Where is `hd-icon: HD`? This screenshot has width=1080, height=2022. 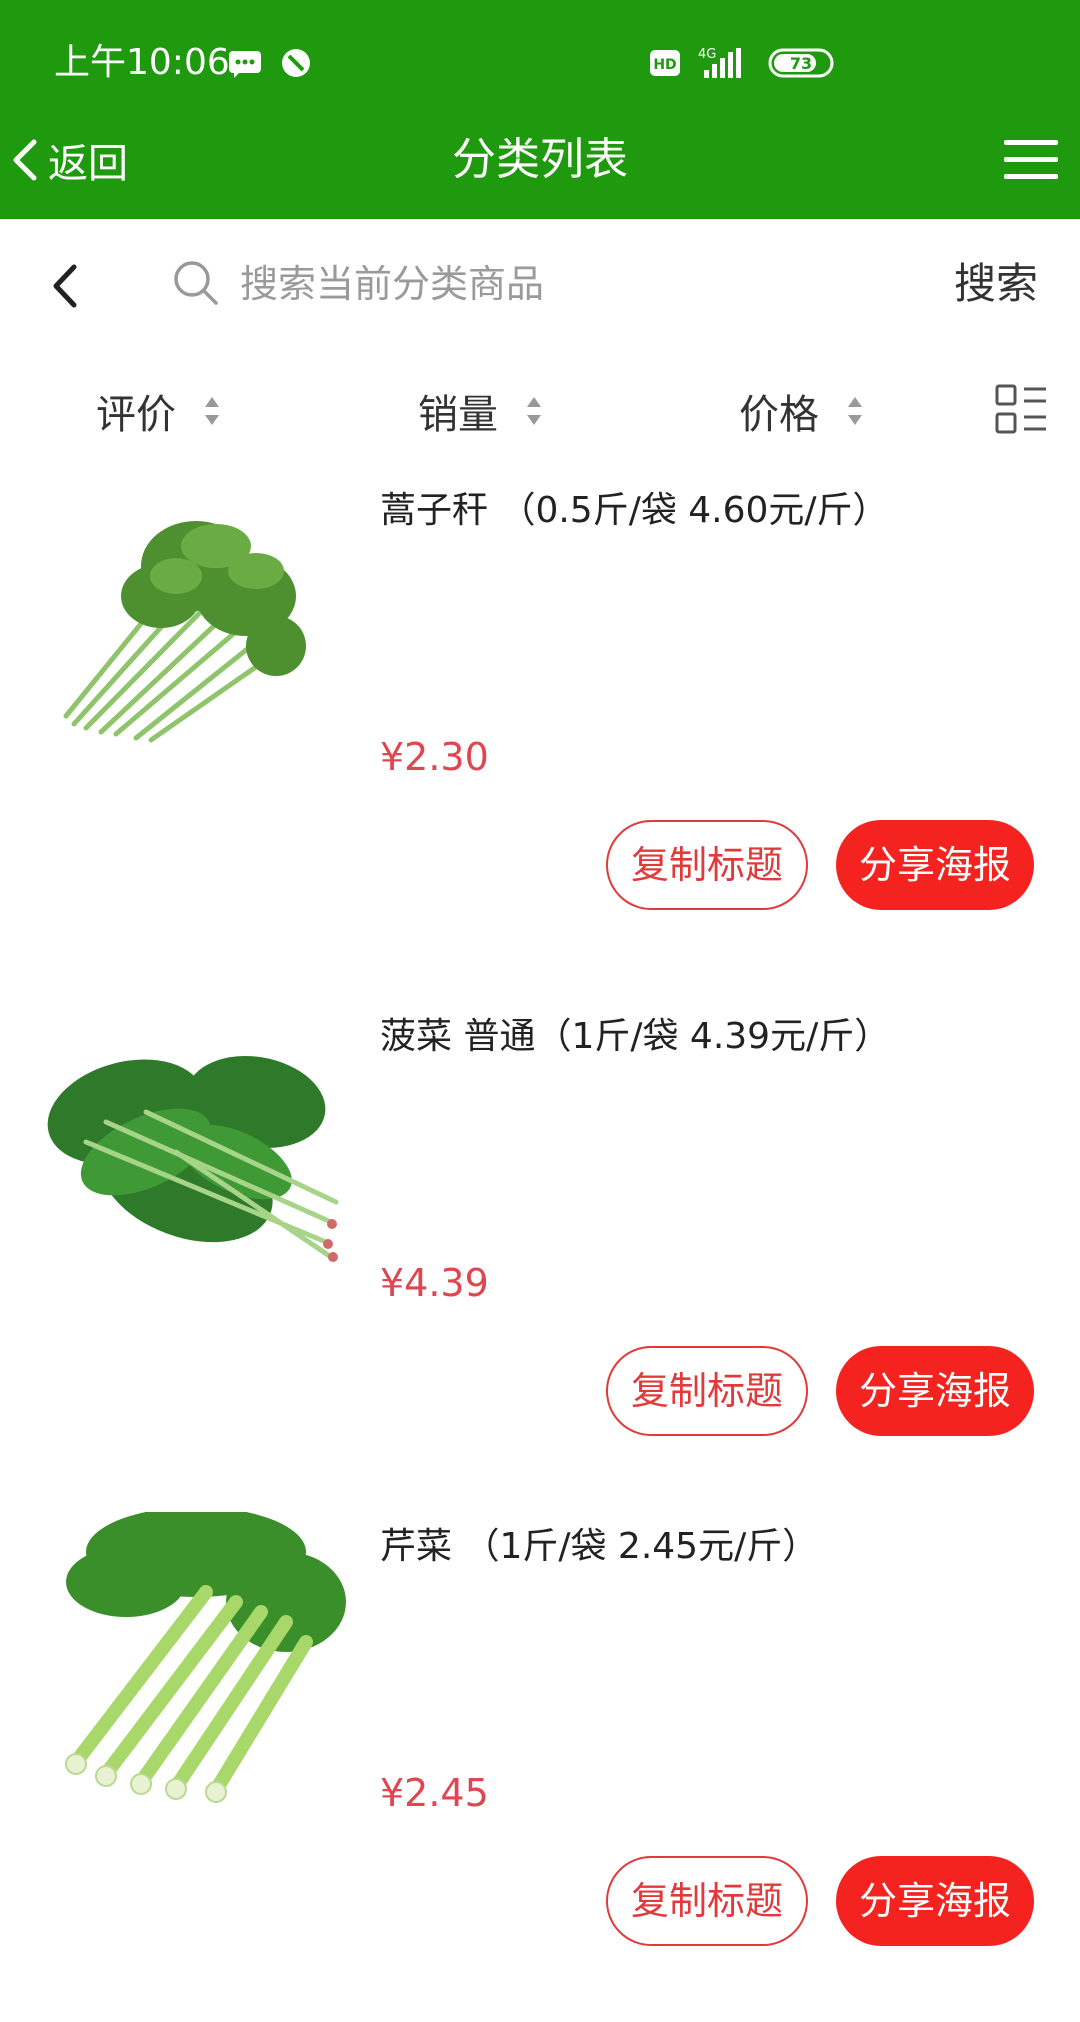
hd-icon: HD is located at coordinates (665, 63).